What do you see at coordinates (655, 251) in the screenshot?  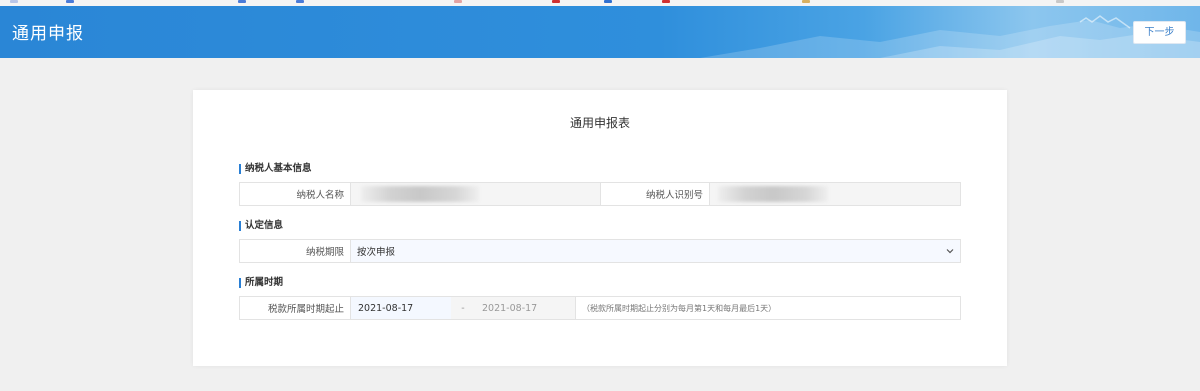 I see `tax-term-select: 按次申报` at bounding box center [655, 251].